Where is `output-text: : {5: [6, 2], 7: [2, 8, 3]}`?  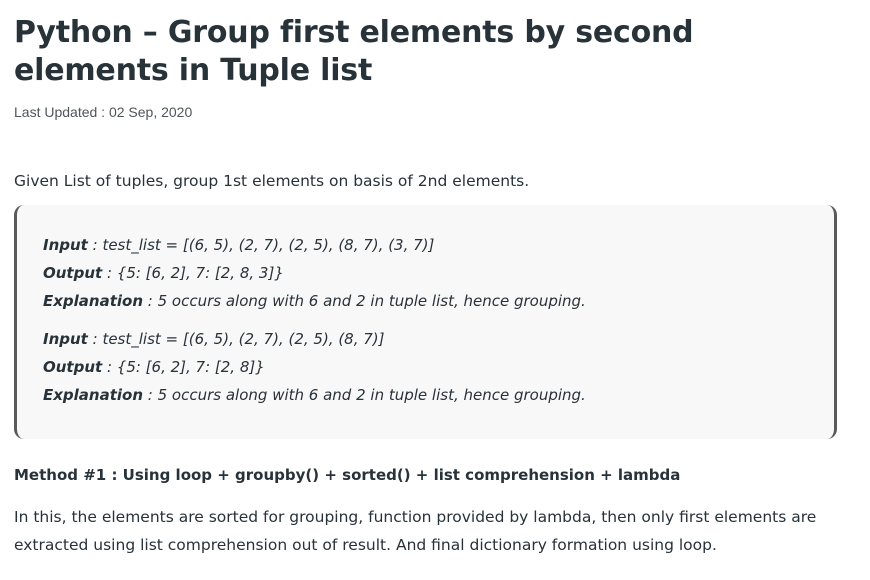
output-text: : {5: [6, 2], 7: [2, 8, 3]} is located at coordinates (193, 273).